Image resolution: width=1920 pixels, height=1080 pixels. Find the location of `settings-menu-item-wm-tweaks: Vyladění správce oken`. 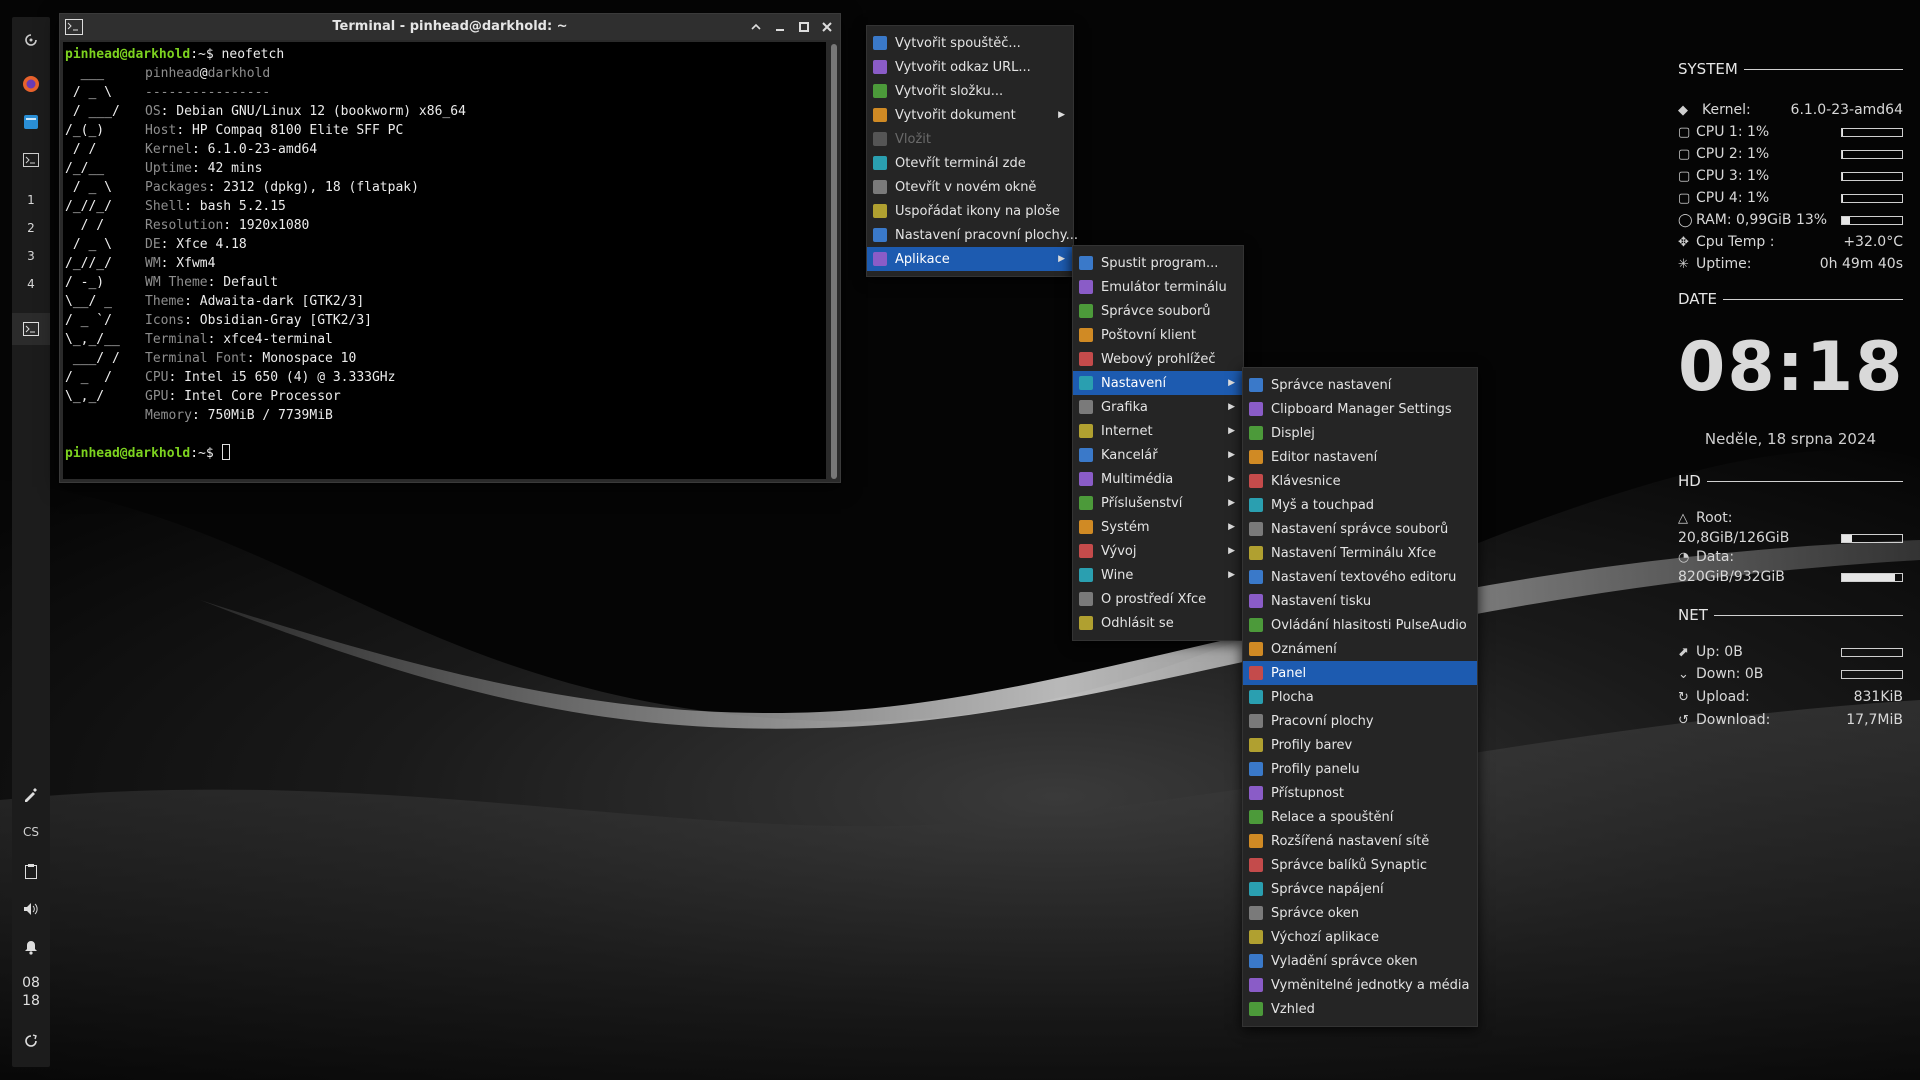

settings-menu-item-wm-tweaks: Vyladění správce oken is located at coordinates (1360, 961).